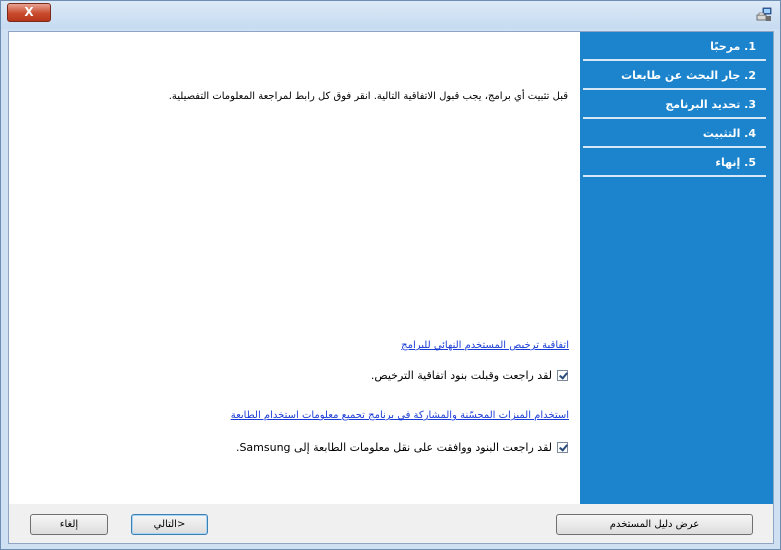  I want to click on close-button: X, so click(29, 12).